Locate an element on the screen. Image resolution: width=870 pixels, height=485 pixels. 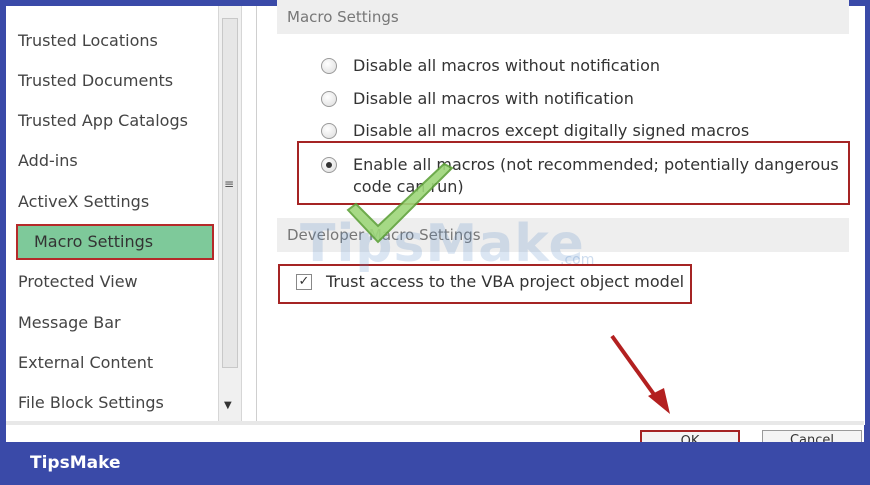
green-checkmark-icon is located at coordinates (400, 203).